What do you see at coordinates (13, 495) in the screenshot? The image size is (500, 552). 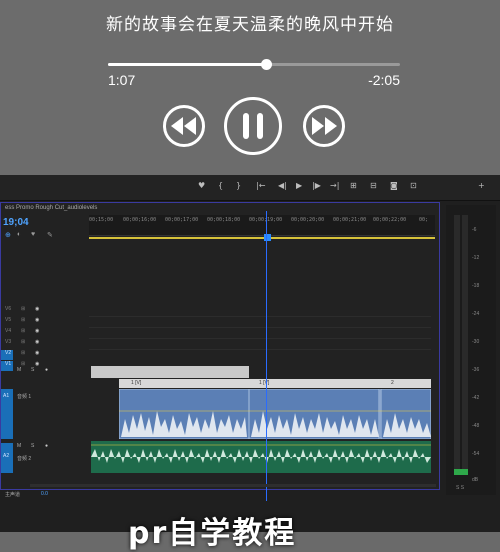 I see `master-label: 主声道` at bounding box center [13, 495].